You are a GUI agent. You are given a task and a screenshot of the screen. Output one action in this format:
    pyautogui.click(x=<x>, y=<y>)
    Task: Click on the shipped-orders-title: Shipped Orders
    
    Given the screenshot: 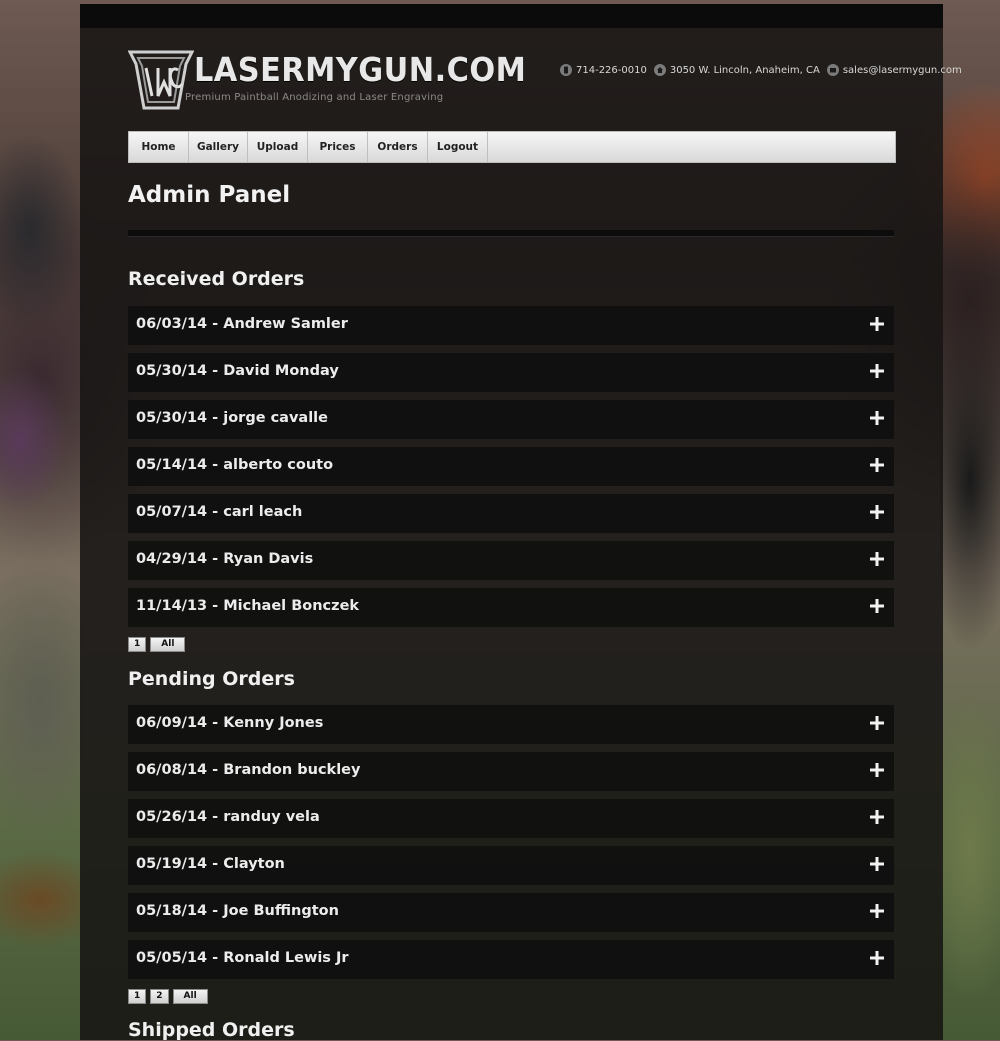 What is the action you would take?
    pyautogui.click(x=211, y=1030)
    